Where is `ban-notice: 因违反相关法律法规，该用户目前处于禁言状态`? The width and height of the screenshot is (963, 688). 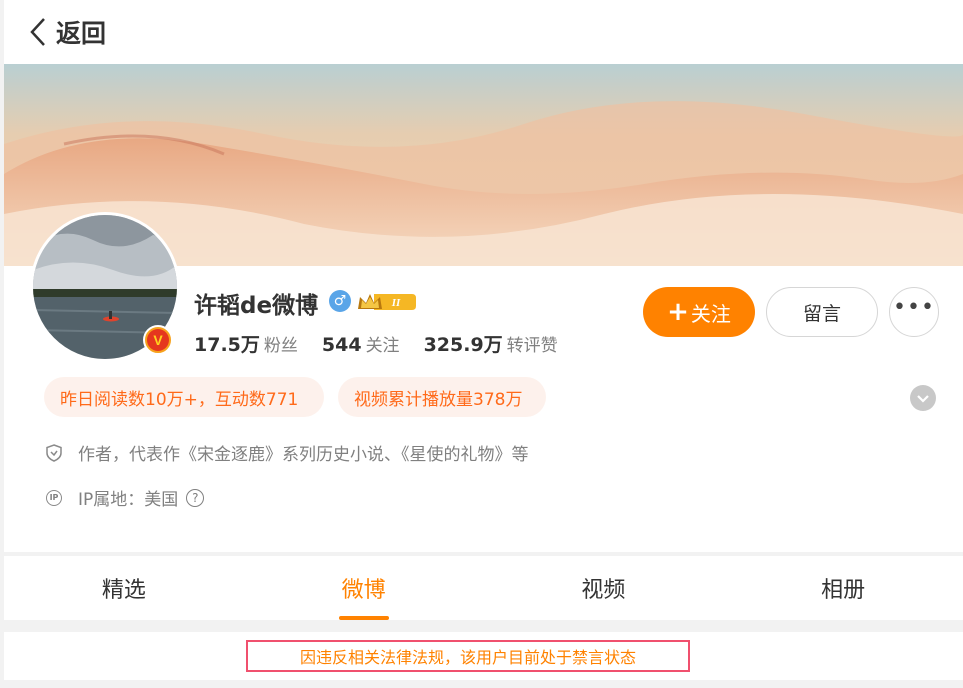
ban-notice: 因违反相关法律法规，该用户目前处于禁言状态 is located at coordinates (468, 656).